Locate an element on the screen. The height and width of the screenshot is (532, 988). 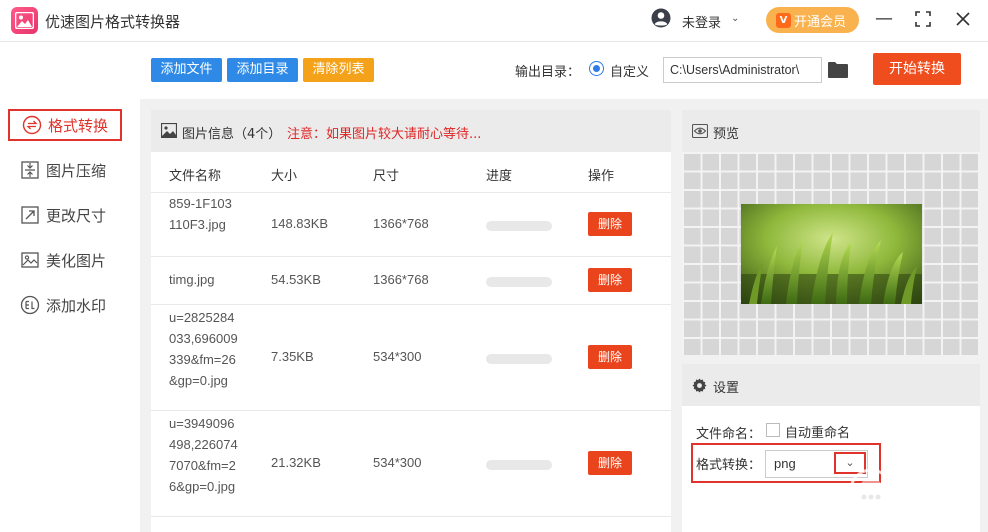
sidebar-item-resize: 更改尺寸 is located at coordinates (65, 215).